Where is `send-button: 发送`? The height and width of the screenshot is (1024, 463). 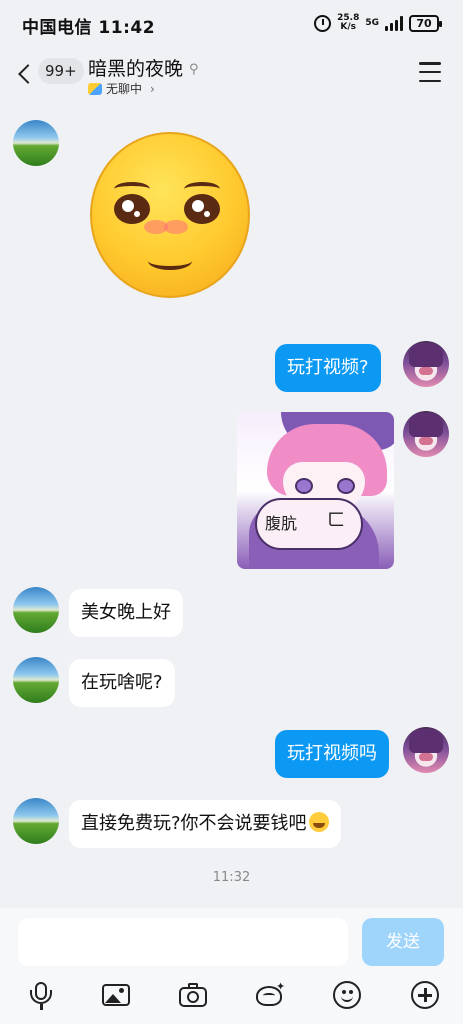
send-button: 发送 is located at coordinates (403, 942).